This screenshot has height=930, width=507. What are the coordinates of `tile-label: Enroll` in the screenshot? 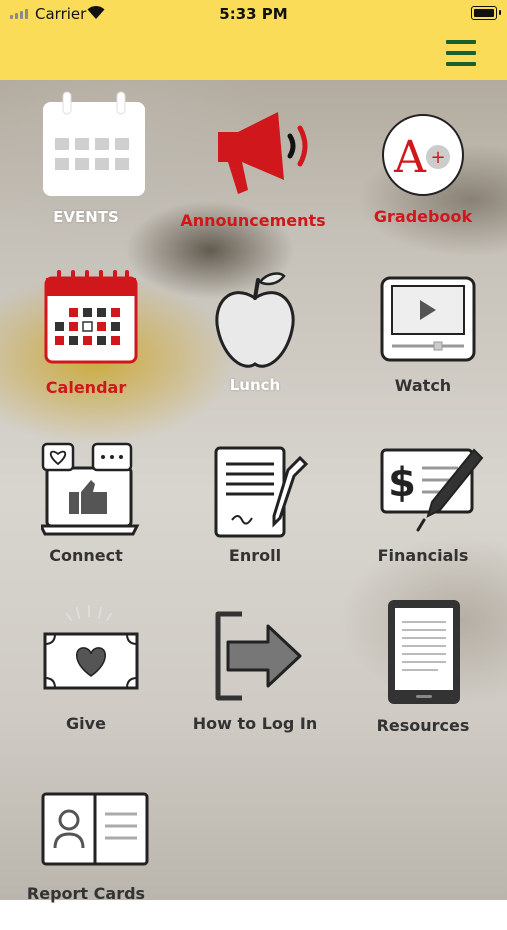 It's located at (255, 555).